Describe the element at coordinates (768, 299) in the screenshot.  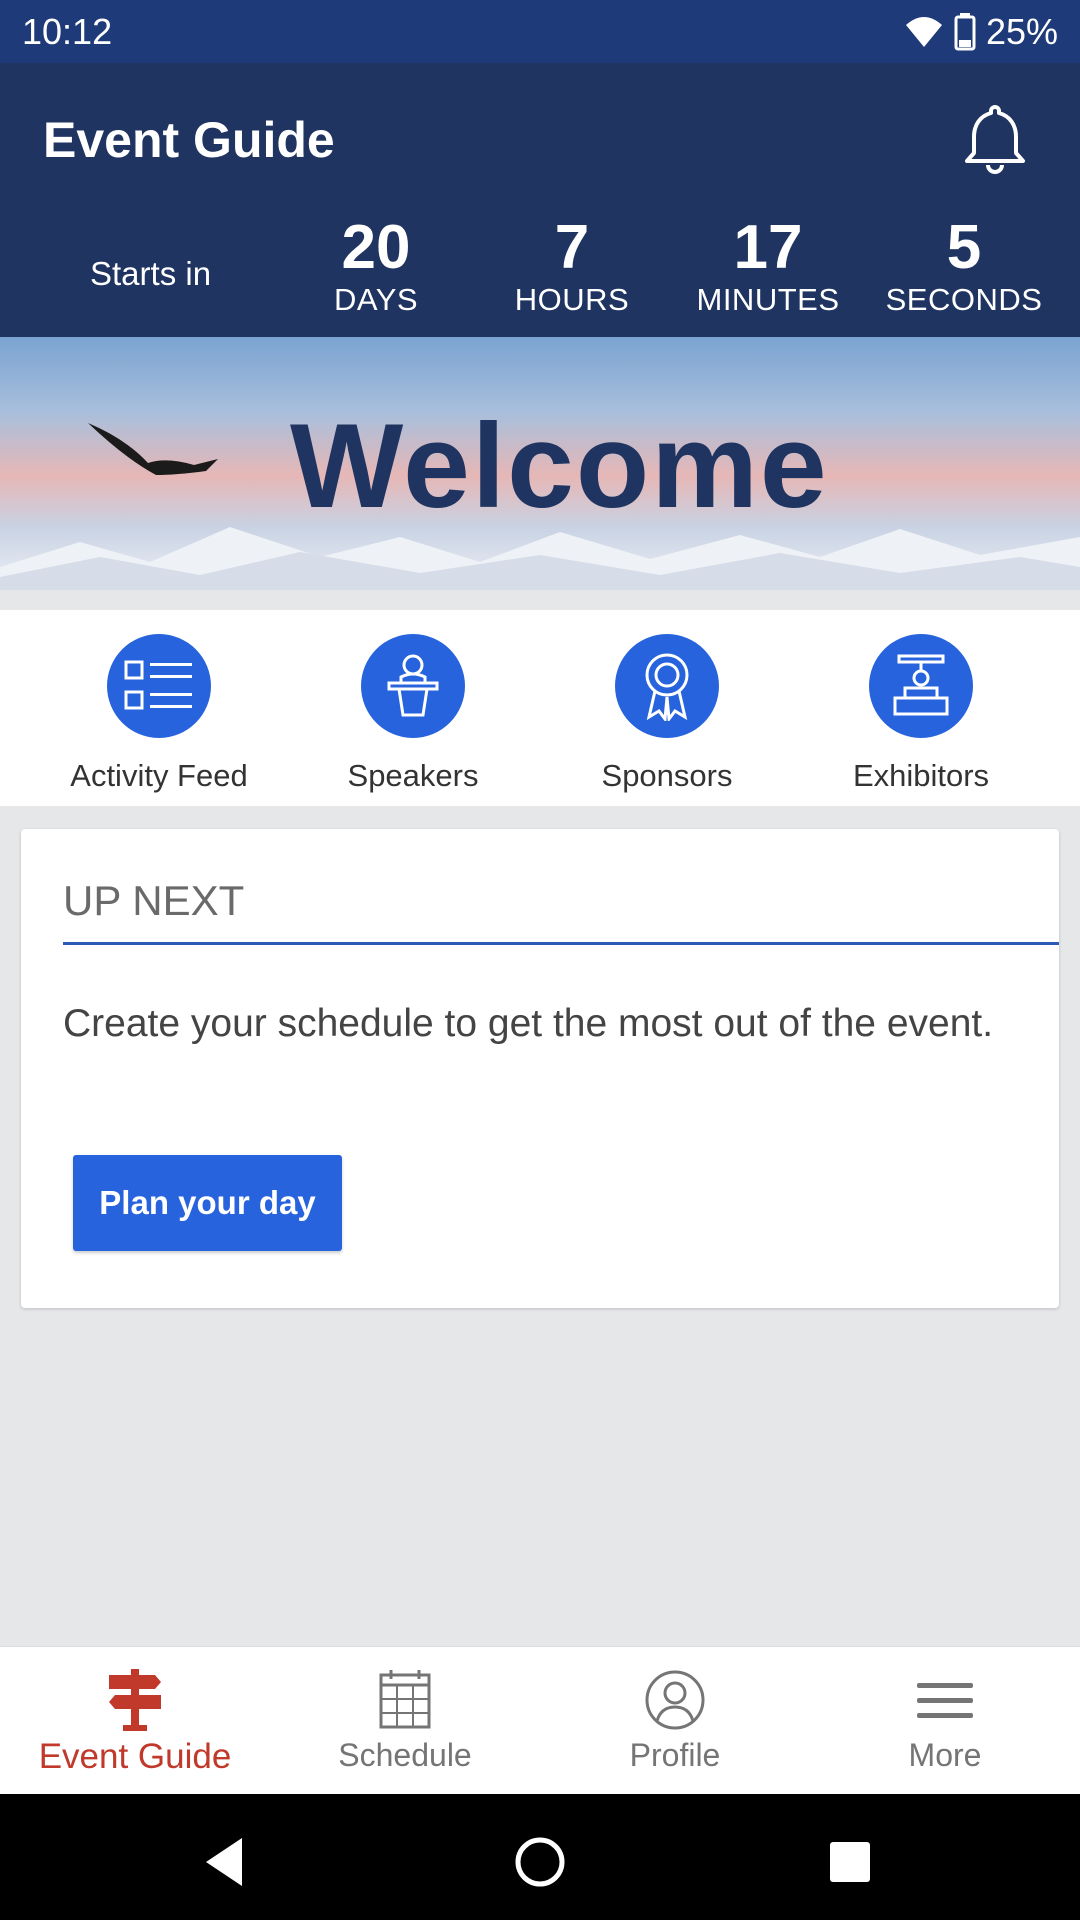
I see `countdown-unit-label: MINUTES` at that location.